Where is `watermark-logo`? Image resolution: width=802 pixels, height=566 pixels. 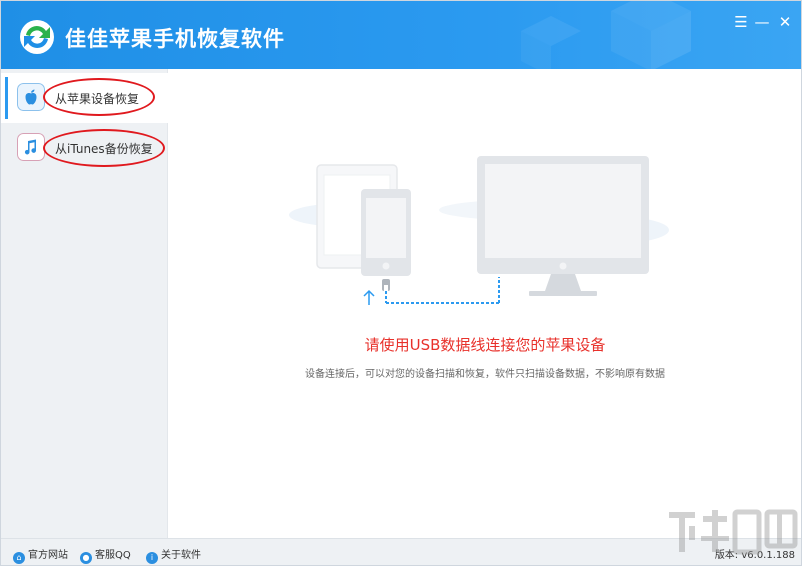
watermark-logo is located at coordinates (733, 532).